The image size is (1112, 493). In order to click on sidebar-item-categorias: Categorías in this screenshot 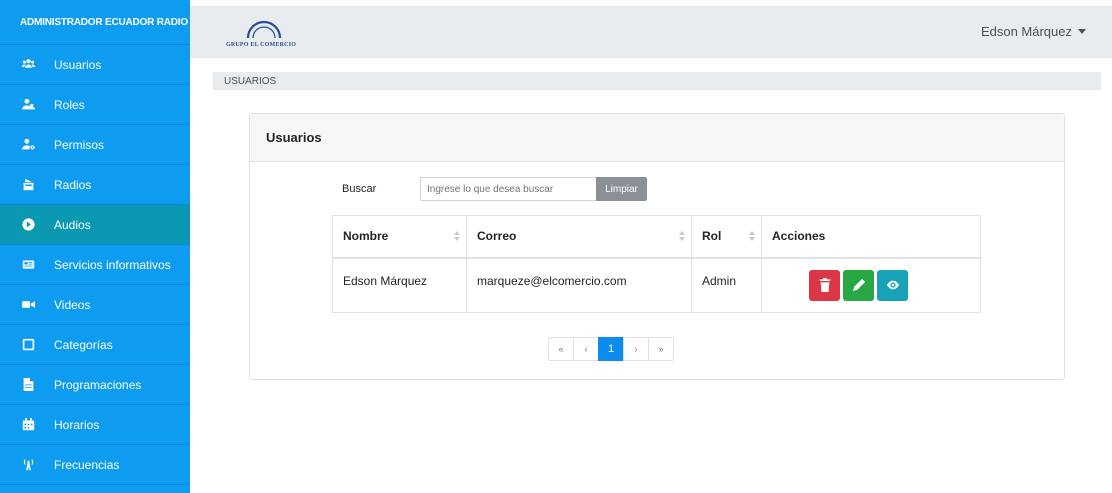, I will do `click(95, 345)`.